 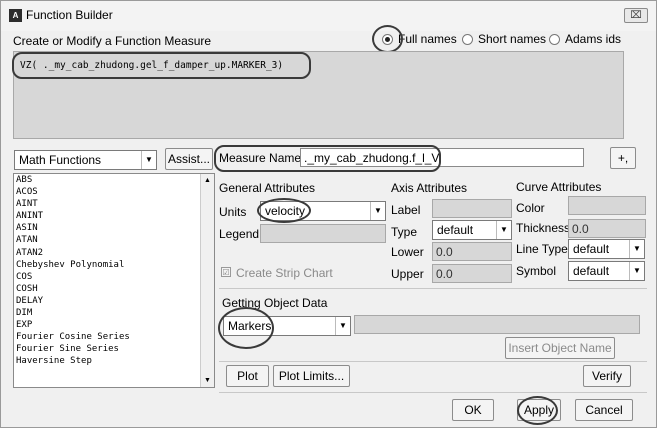 What do you see at coordinates (472, 273) in the screenshot?
I see `axis-upper-input: 0.0` at bounding box center [472, 273].